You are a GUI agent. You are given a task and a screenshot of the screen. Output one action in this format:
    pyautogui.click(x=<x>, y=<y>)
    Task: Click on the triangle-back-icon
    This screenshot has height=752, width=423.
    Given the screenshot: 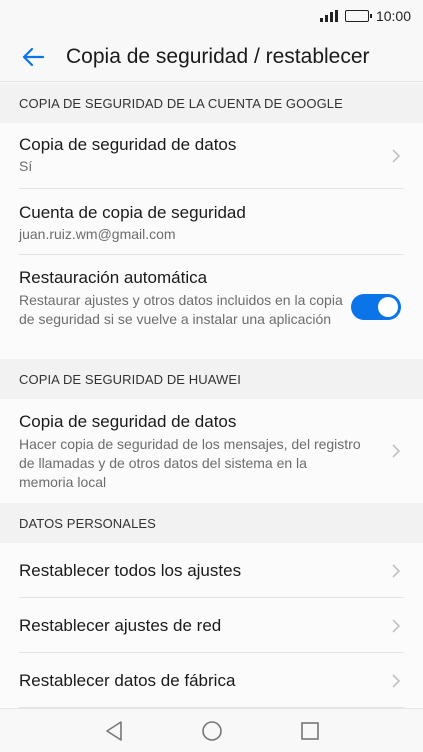 What is the action you would take?
    pyautogui.click(x=113, y=730)
    